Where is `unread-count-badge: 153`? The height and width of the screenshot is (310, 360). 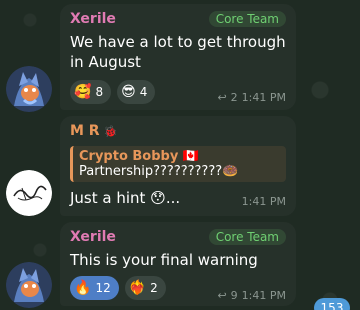 unread-count-badge: 153 is located at coordinates (332, 304).